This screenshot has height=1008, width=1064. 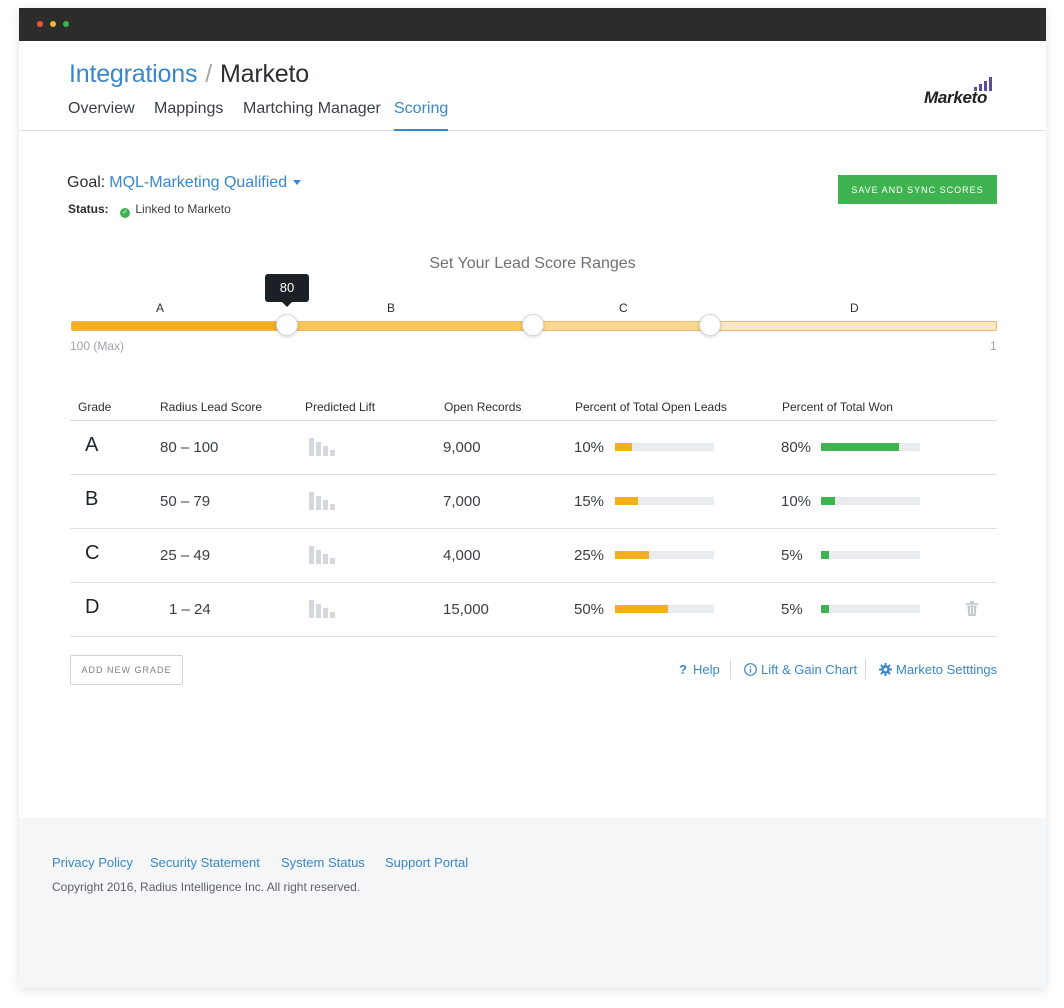 I want to click on trash-icon, so click(x=972, y=608).